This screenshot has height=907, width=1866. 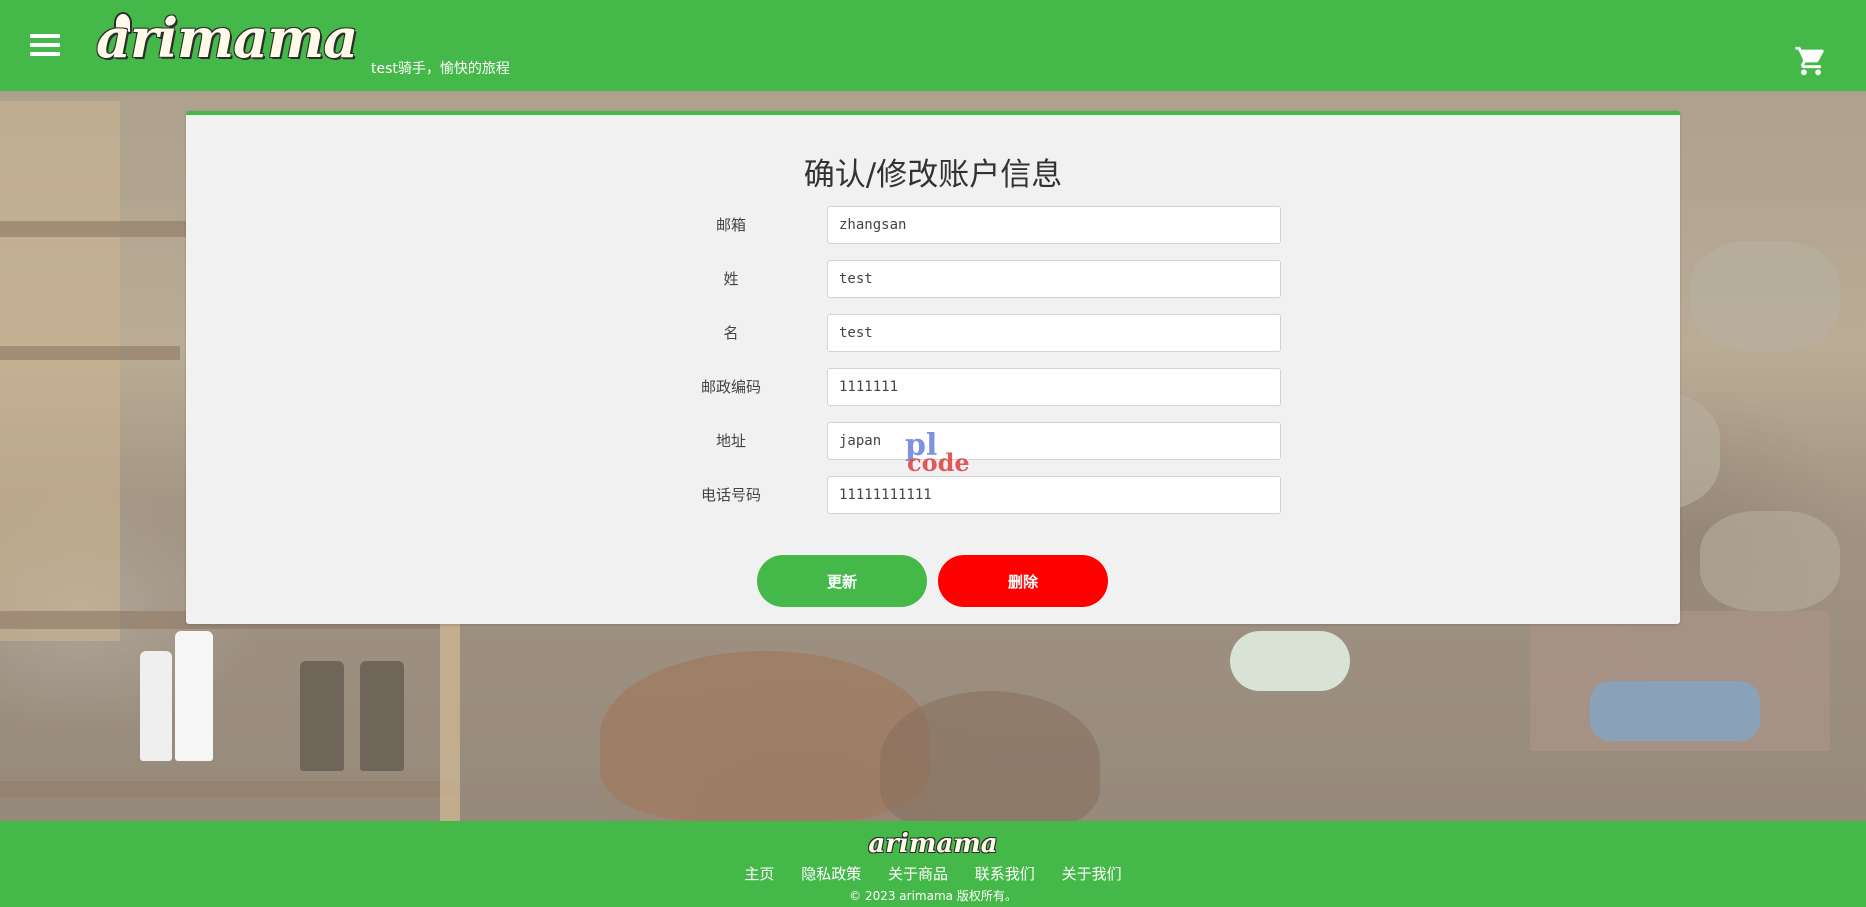 I want to click on form-row-last-name: 姓, so click(x=933, y=279).